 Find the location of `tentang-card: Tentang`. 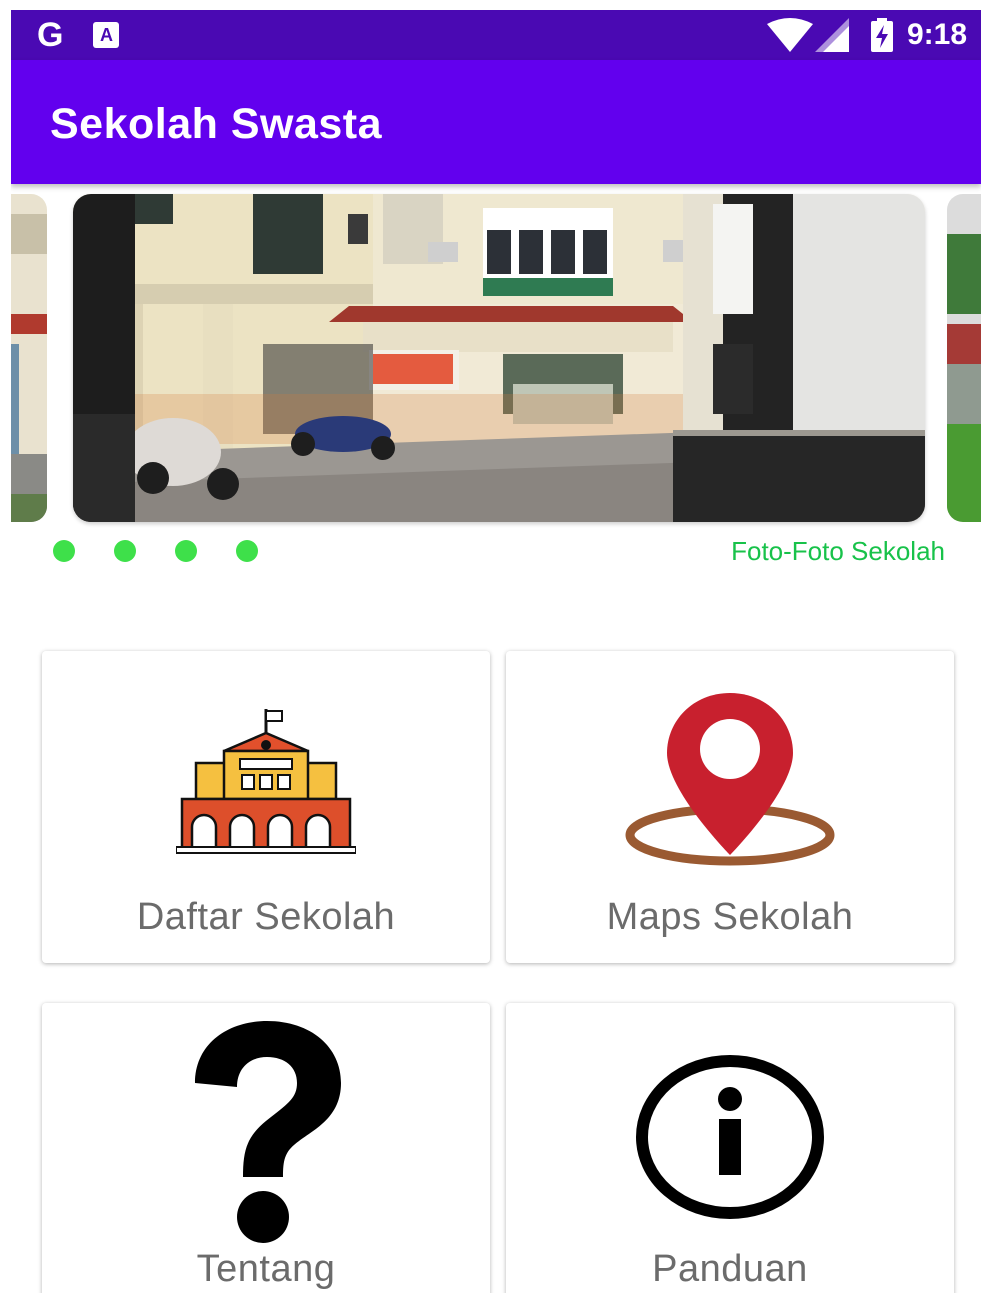

tentang-card: Tentang is located at coordinates (266, 1148).